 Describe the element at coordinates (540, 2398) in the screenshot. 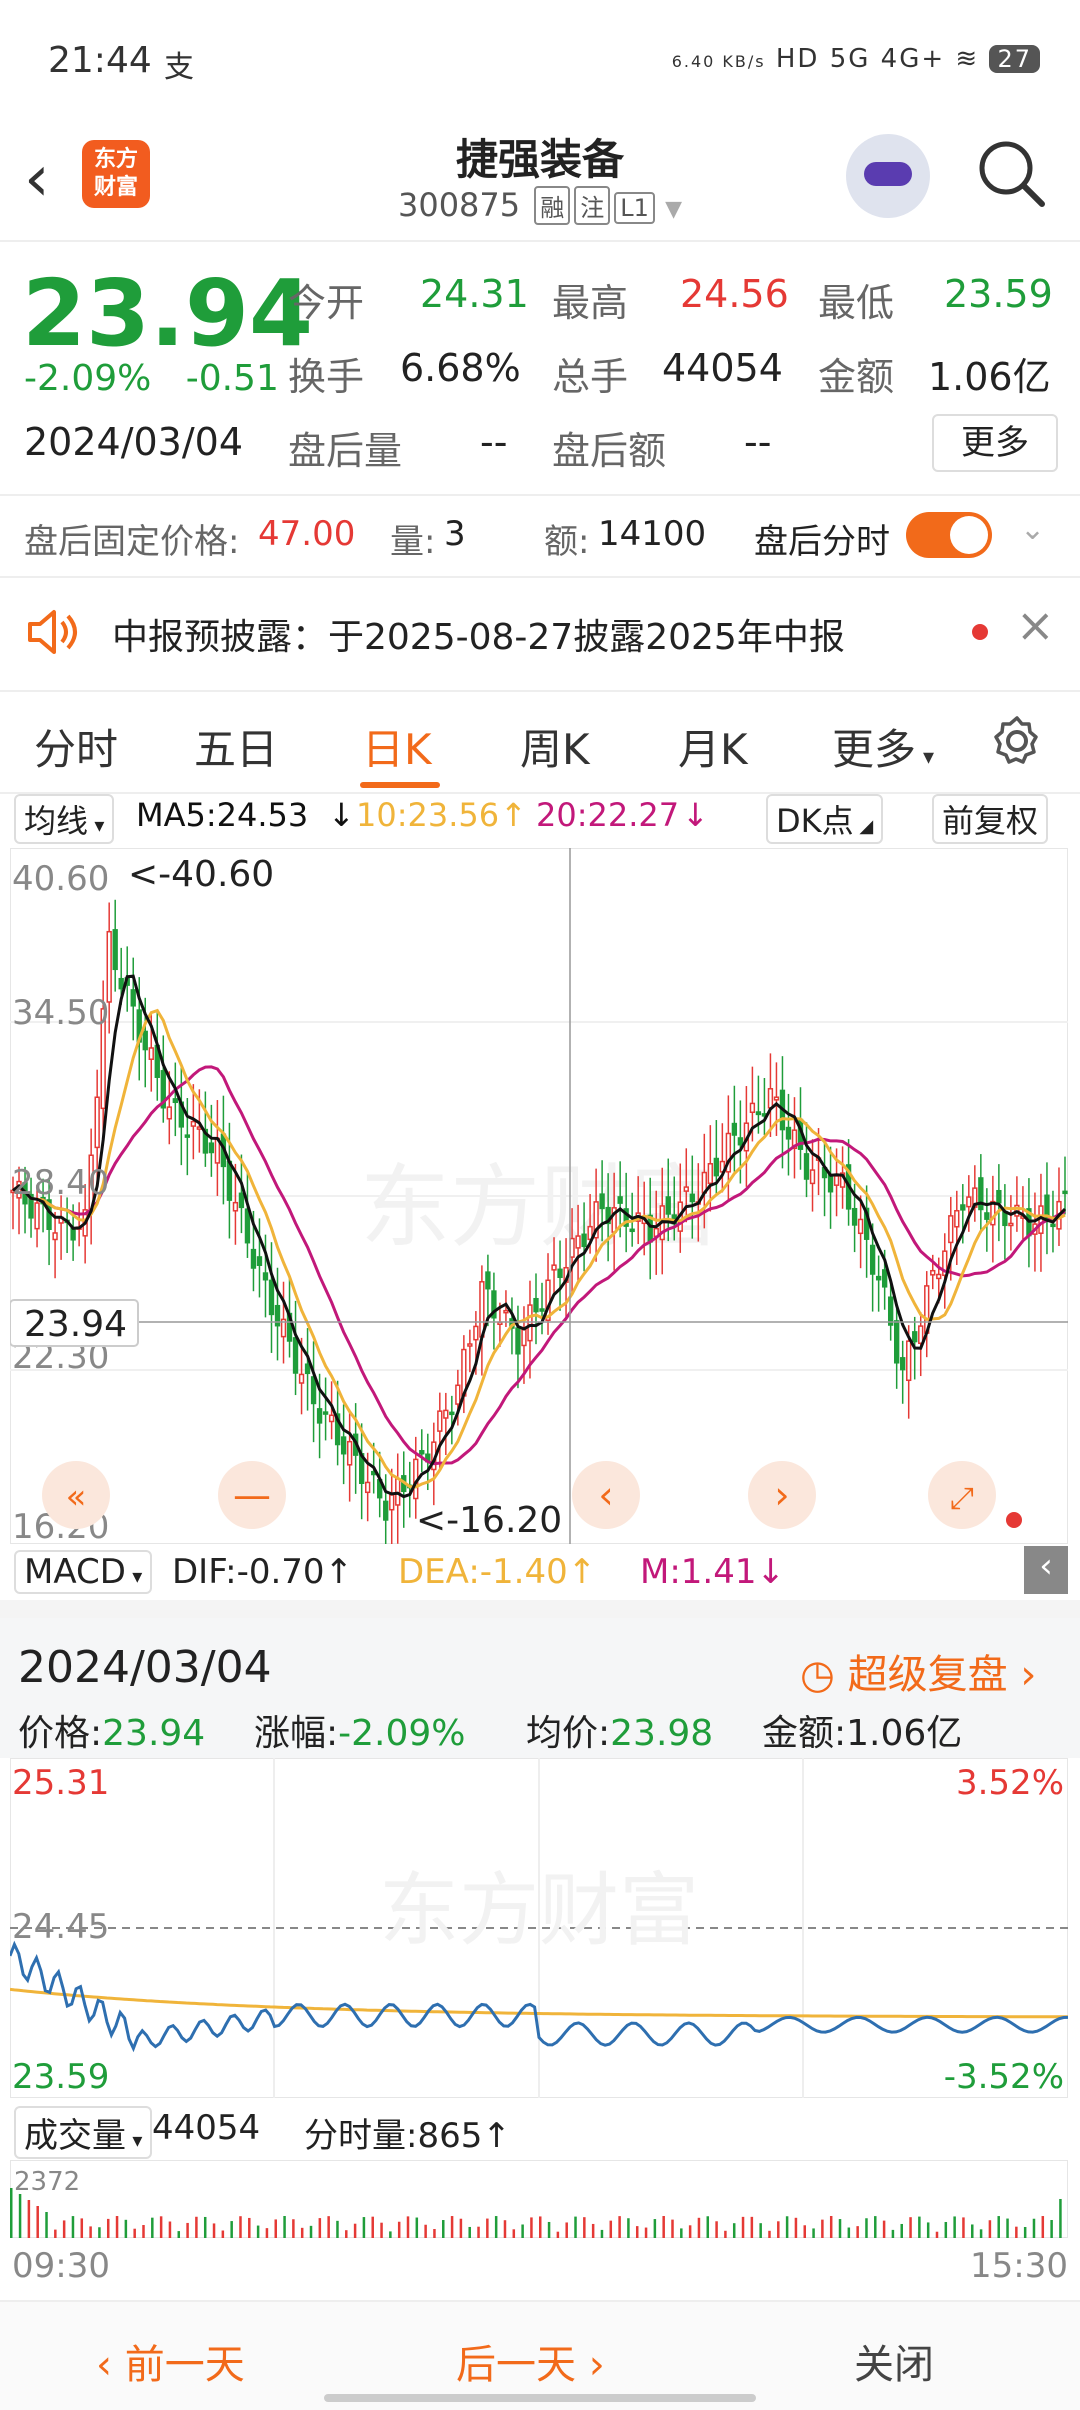

I see `home-indicator` at that location.